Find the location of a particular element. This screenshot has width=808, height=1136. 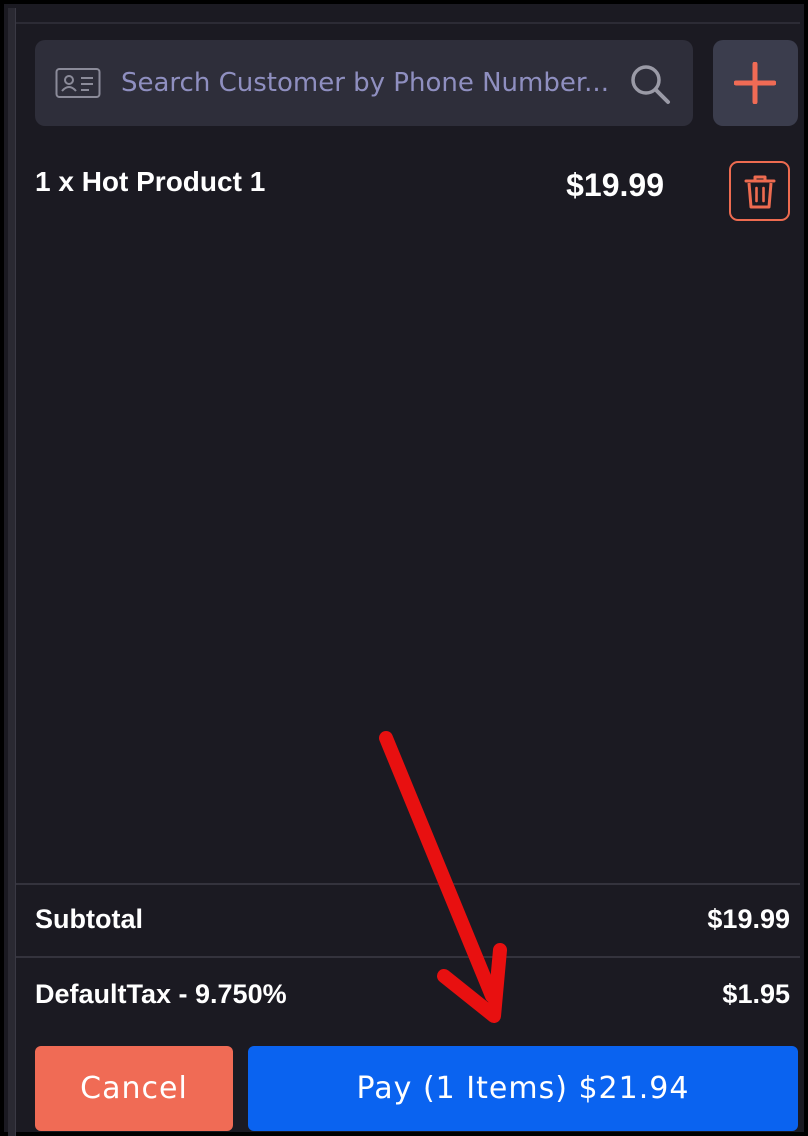

delete-item-button is located at coordinates (759, 191).